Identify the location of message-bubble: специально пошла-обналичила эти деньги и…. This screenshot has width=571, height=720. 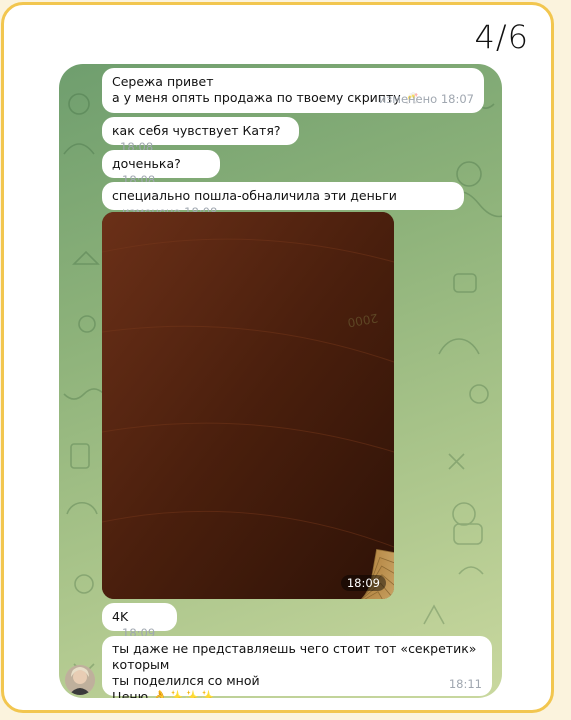
(283, 200).